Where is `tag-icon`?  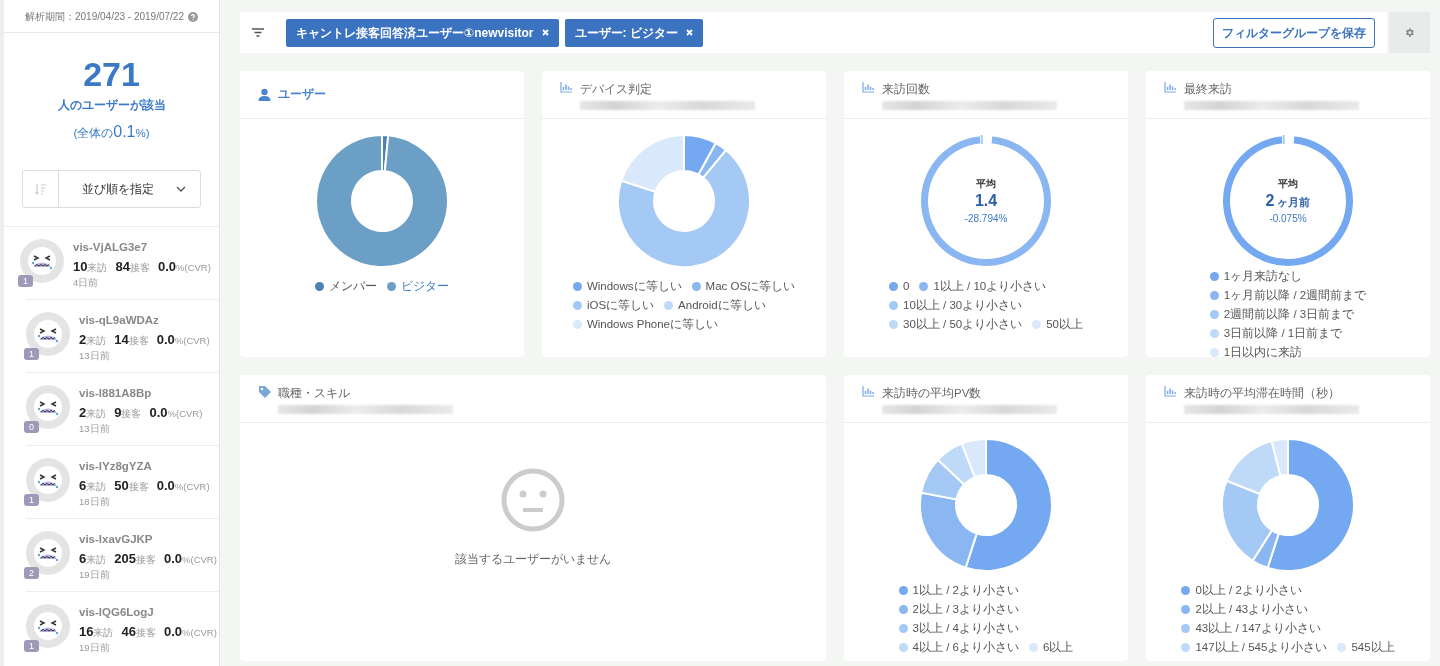
tag-icon is located at coordinates (264, 391).